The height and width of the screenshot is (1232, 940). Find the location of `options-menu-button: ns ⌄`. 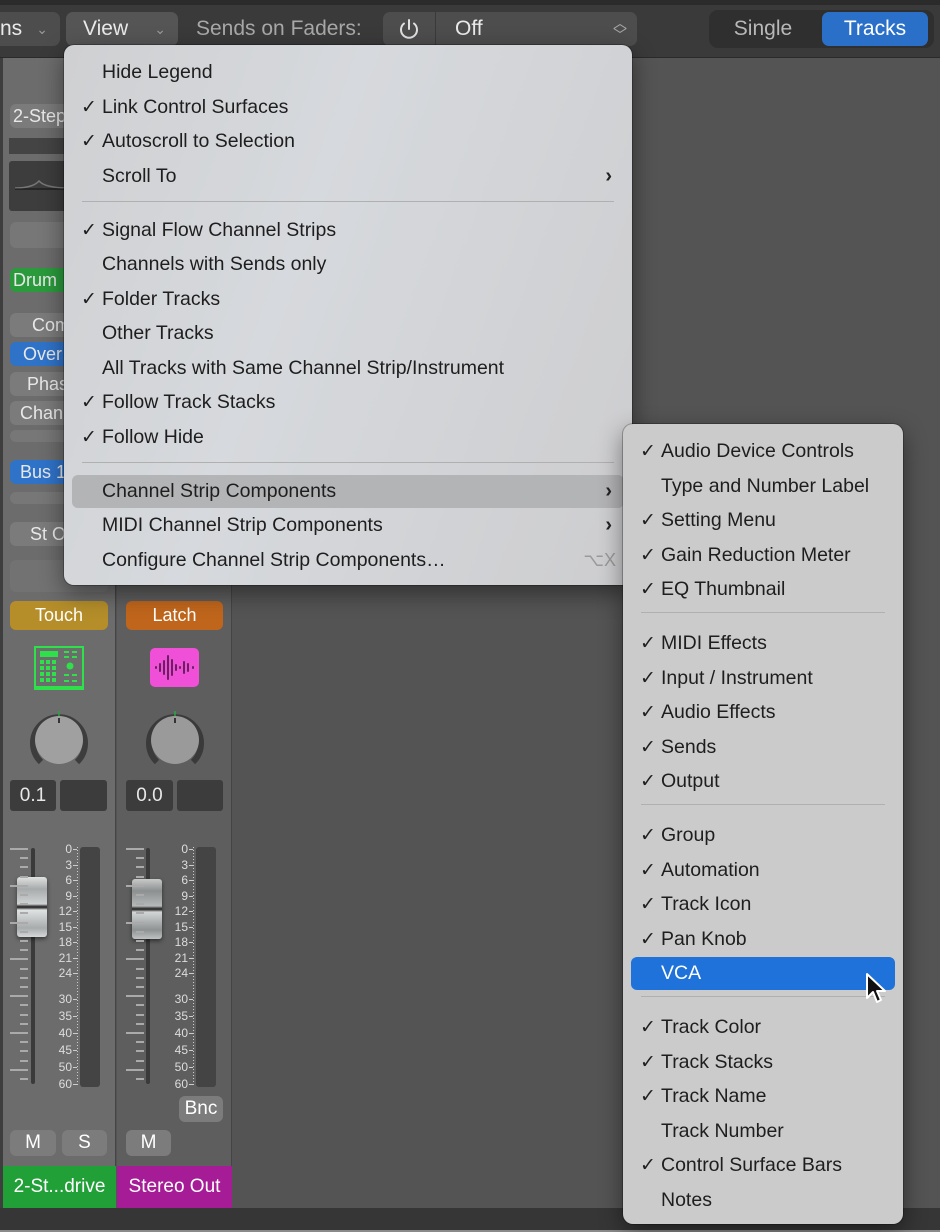

options-menu-button: ns ⌄ is located at coordinates (30, 29).